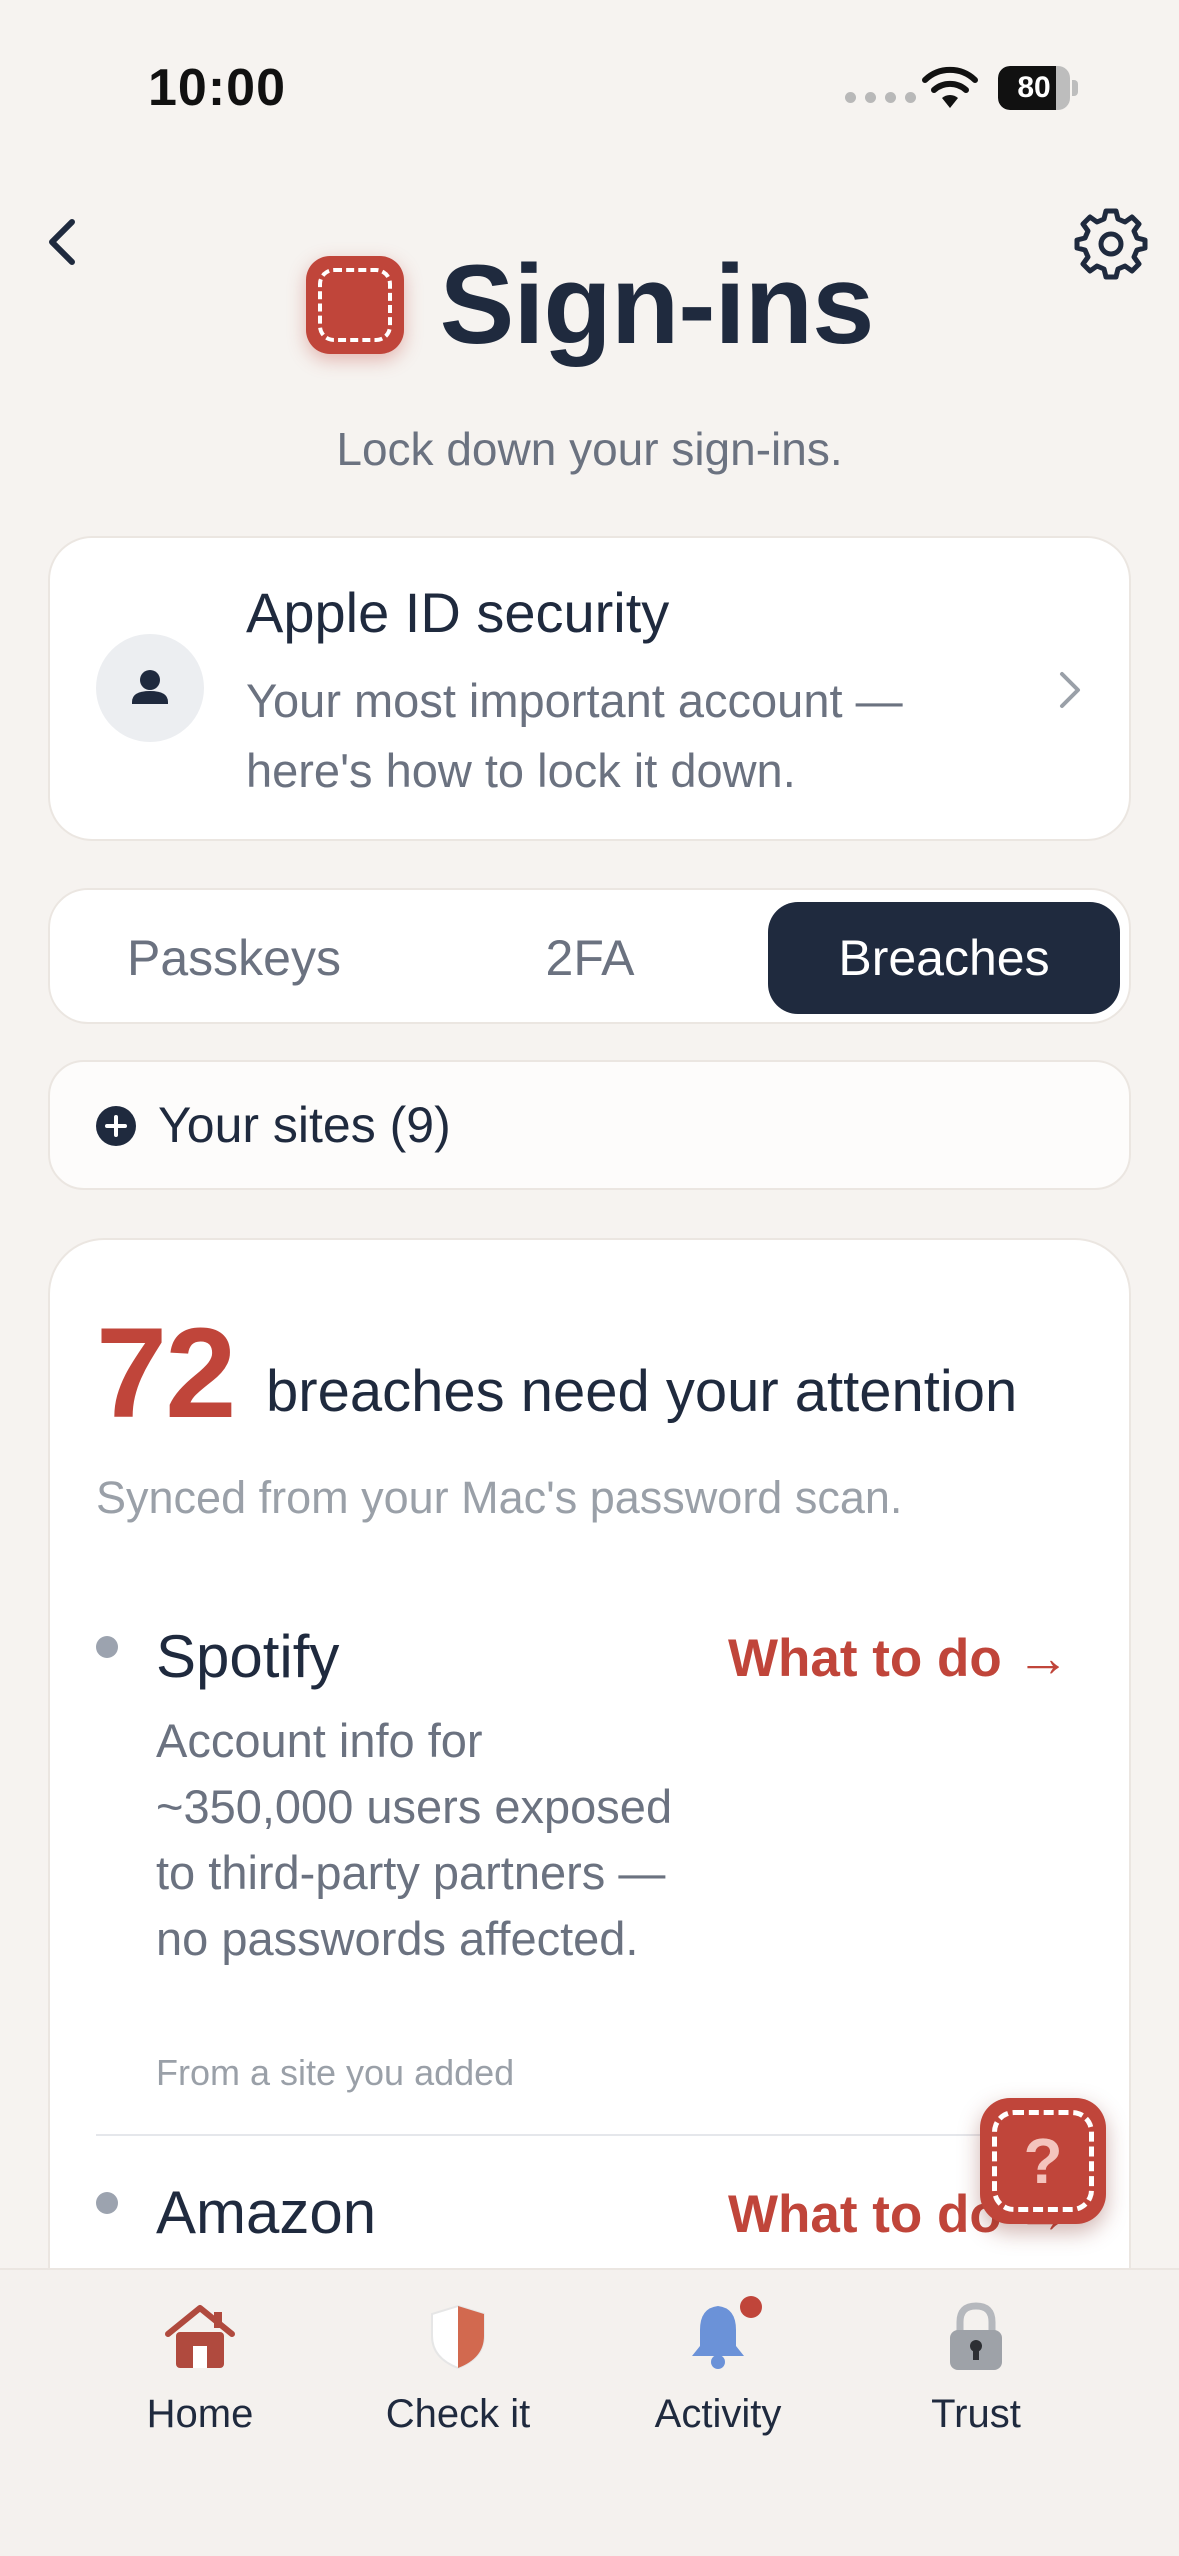 The image size is (1179, 2556). Describe the element at coordinates (354, 304) in the screenshot. I see `sign-ins-badge-icon` at that location.